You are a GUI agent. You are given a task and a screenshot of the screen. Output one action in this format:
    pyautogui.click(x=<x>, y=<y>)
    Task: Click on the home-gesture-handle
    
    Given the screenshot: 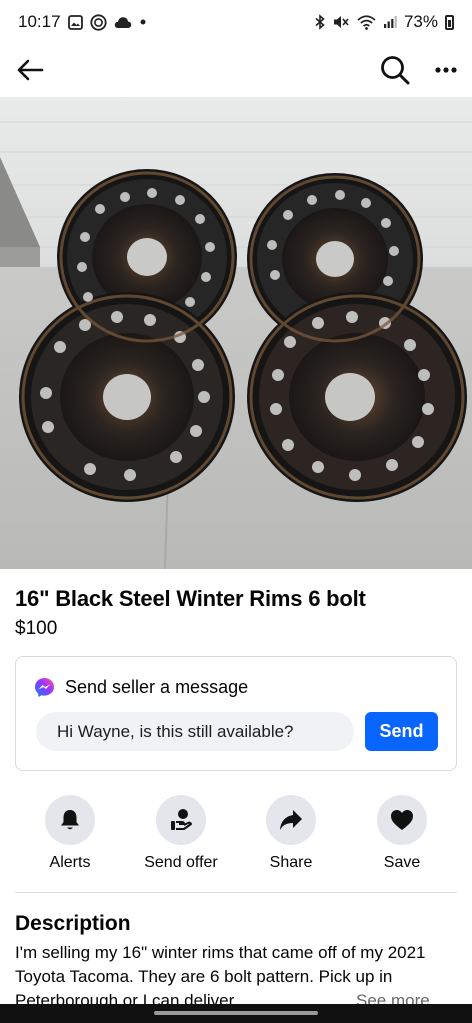 What is the action you would take?
    pyautogui.click(x=236, y=1013)
    